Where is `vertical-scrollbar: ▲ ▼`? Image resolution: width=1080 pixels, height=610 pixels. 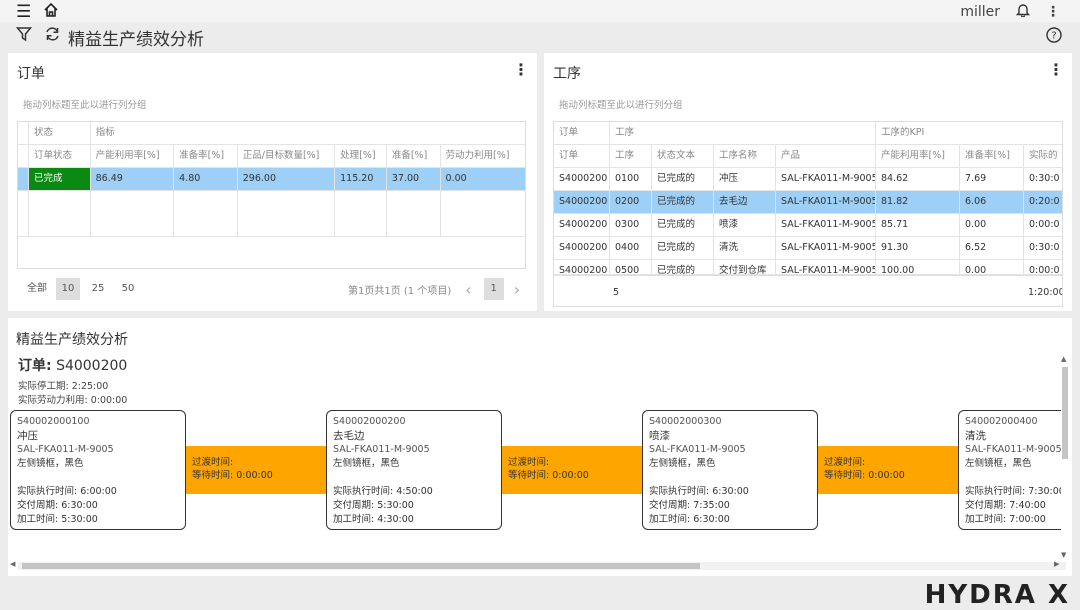
vertical-scrollbar: ▲ ▼ is located at coordinates (1065, 460).